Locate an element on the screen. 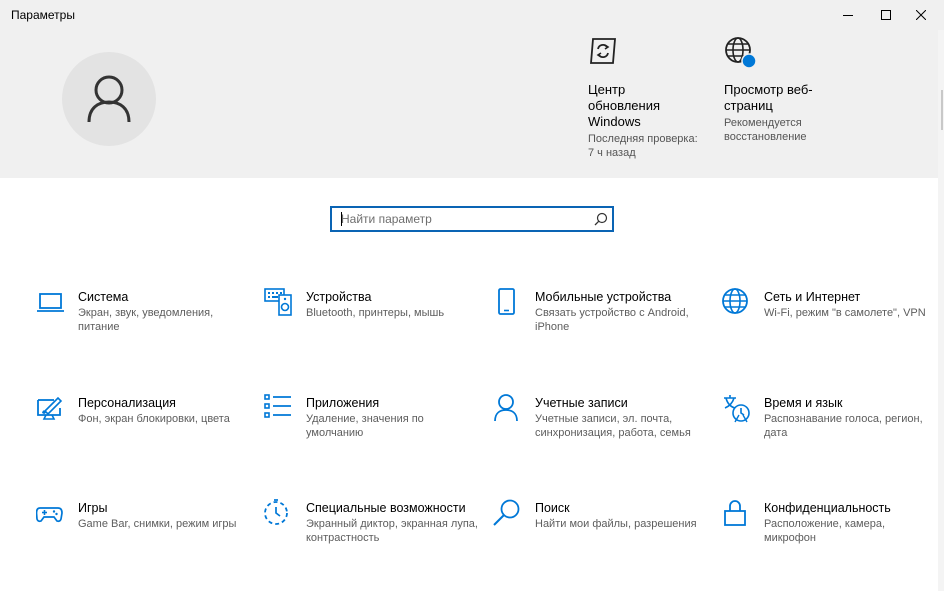  category-description: Расположение, камера, микрофон is located at coordinates (825, 531).